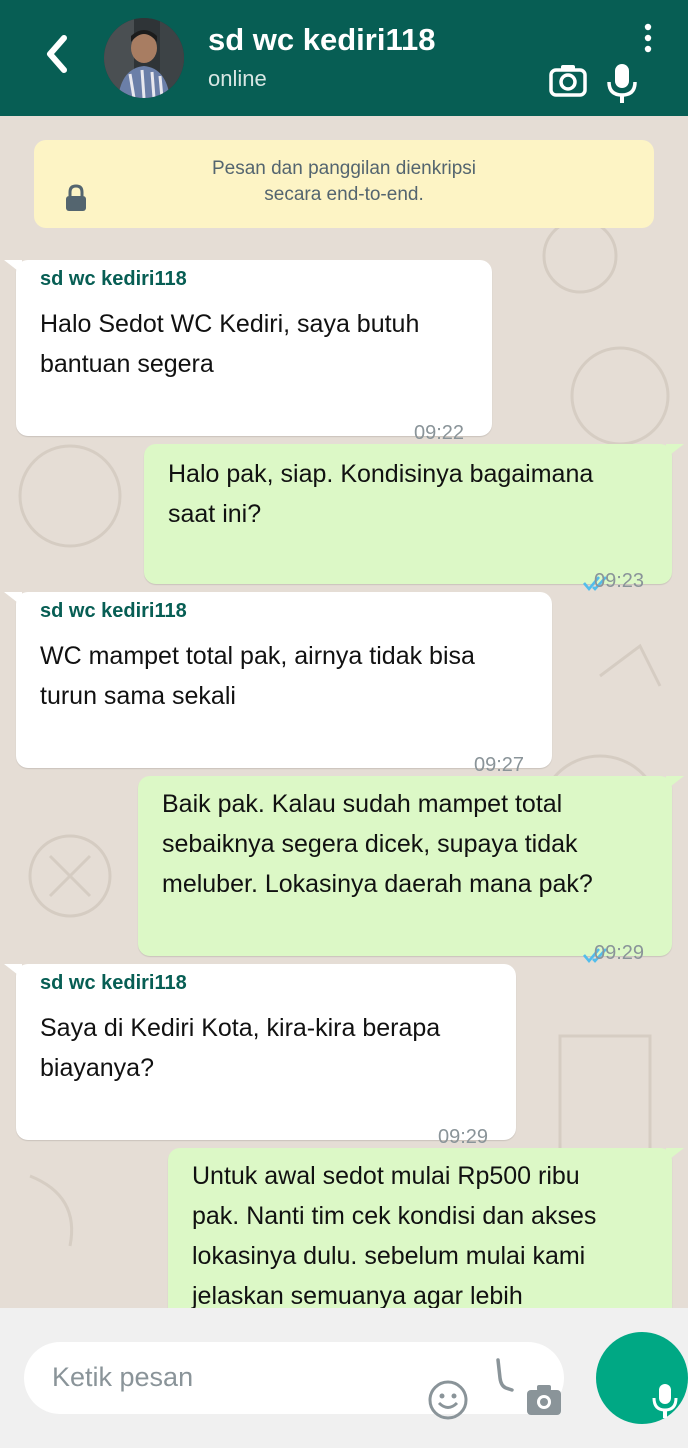 The image size is (688, 1448). I want to click on input-camera-button, so click(544, 1400).